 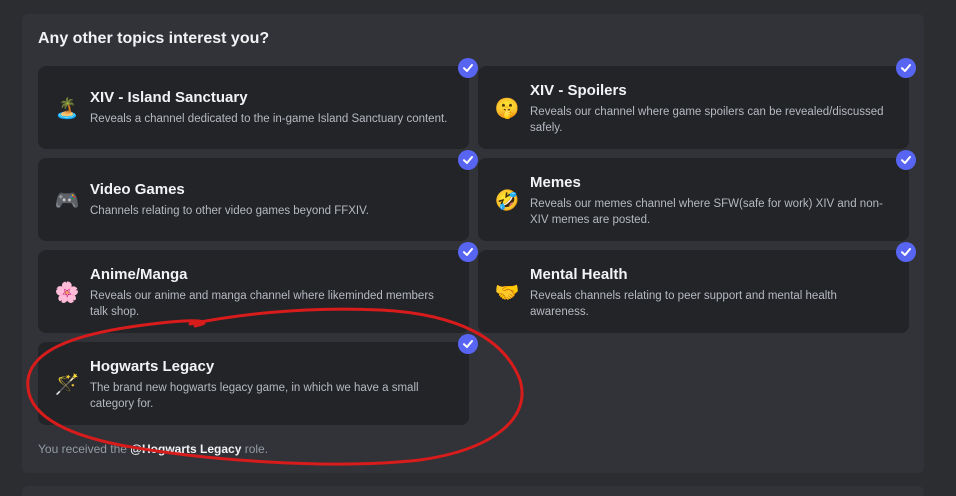 What do you see at coordinates (255, 449) in the screenshot?
I see `footer-suffix: role.` at bounding box center [255, 449].